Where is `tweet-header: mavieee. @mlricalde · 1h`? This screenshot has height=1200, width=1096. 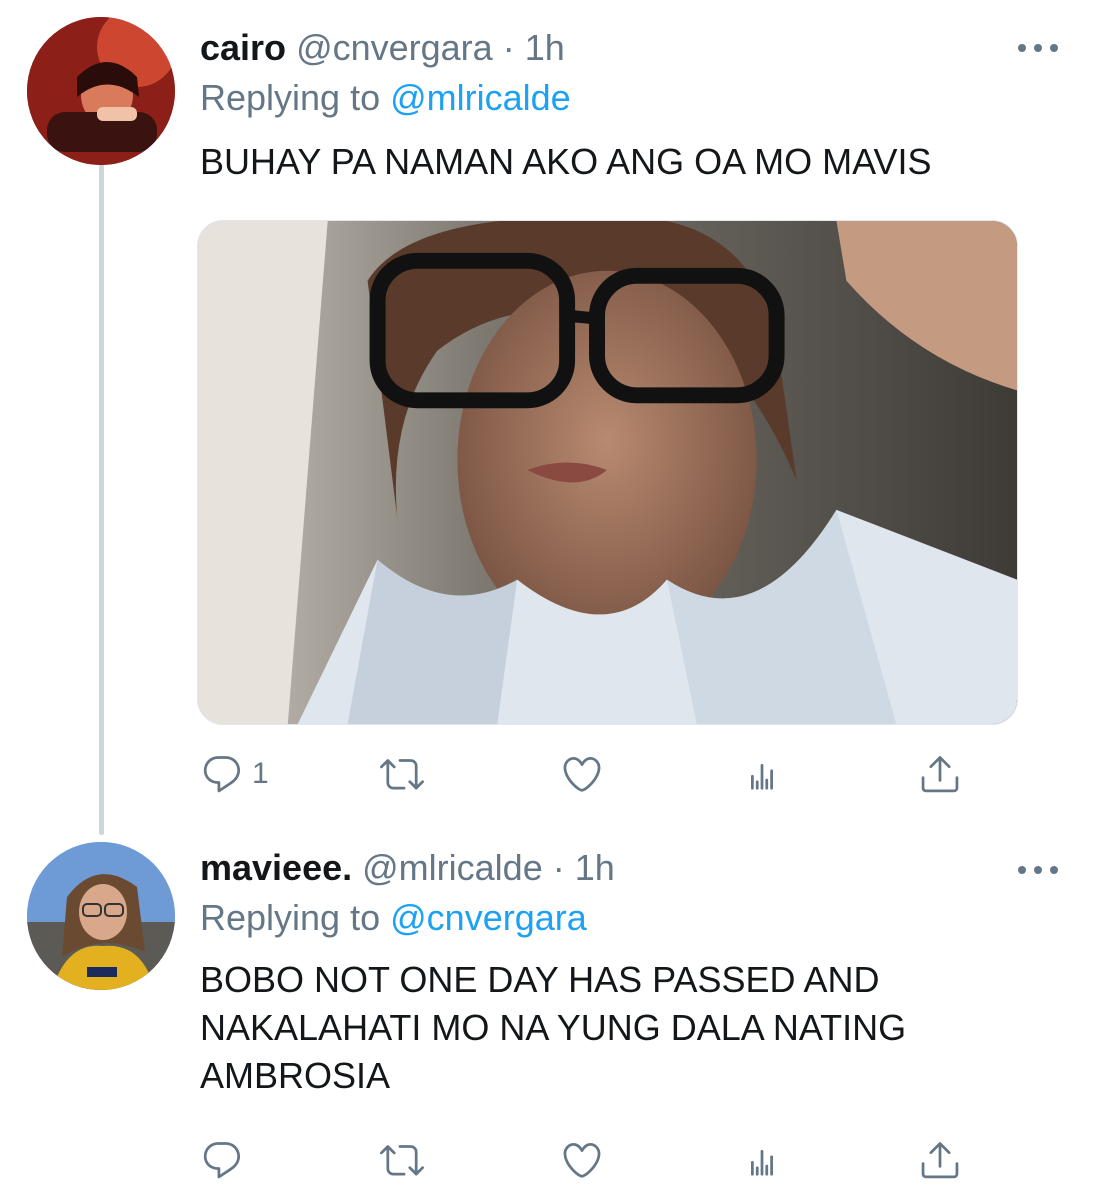
tweet-header: mavieee. @mlricalde · 1h is located at coordinates (407, 868).